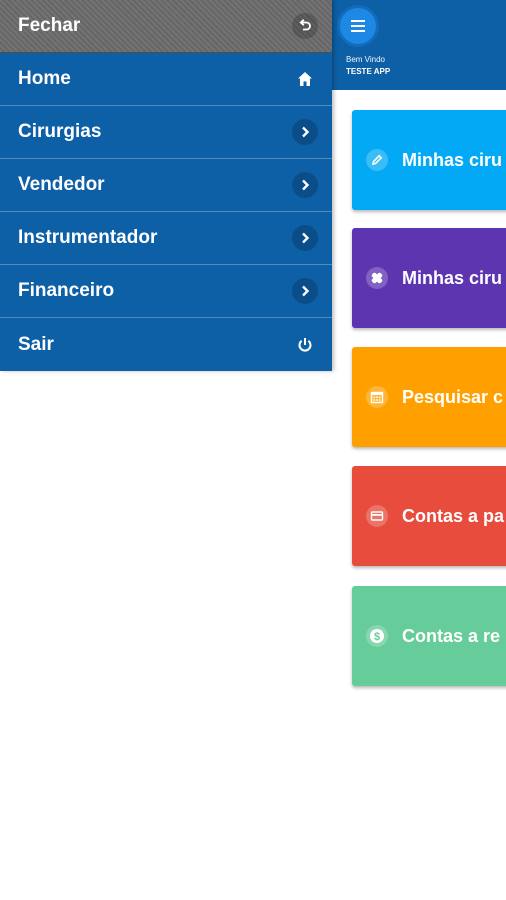 The height and width of the screenshot is (900, 506). Describe the element at coordinates (305, 79) in the screenshot. I see `home-icon` at that location.